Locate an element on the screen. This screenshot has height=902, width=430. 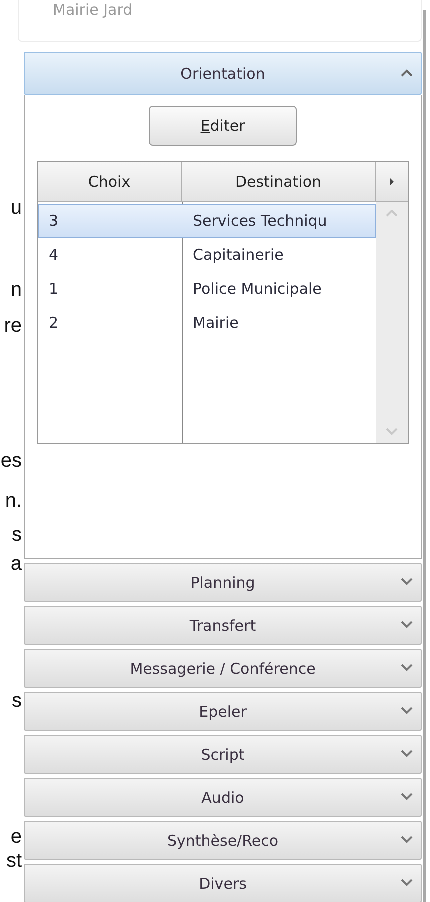
table-cell-text: Capitainerie is located at coordinates (238, 255).